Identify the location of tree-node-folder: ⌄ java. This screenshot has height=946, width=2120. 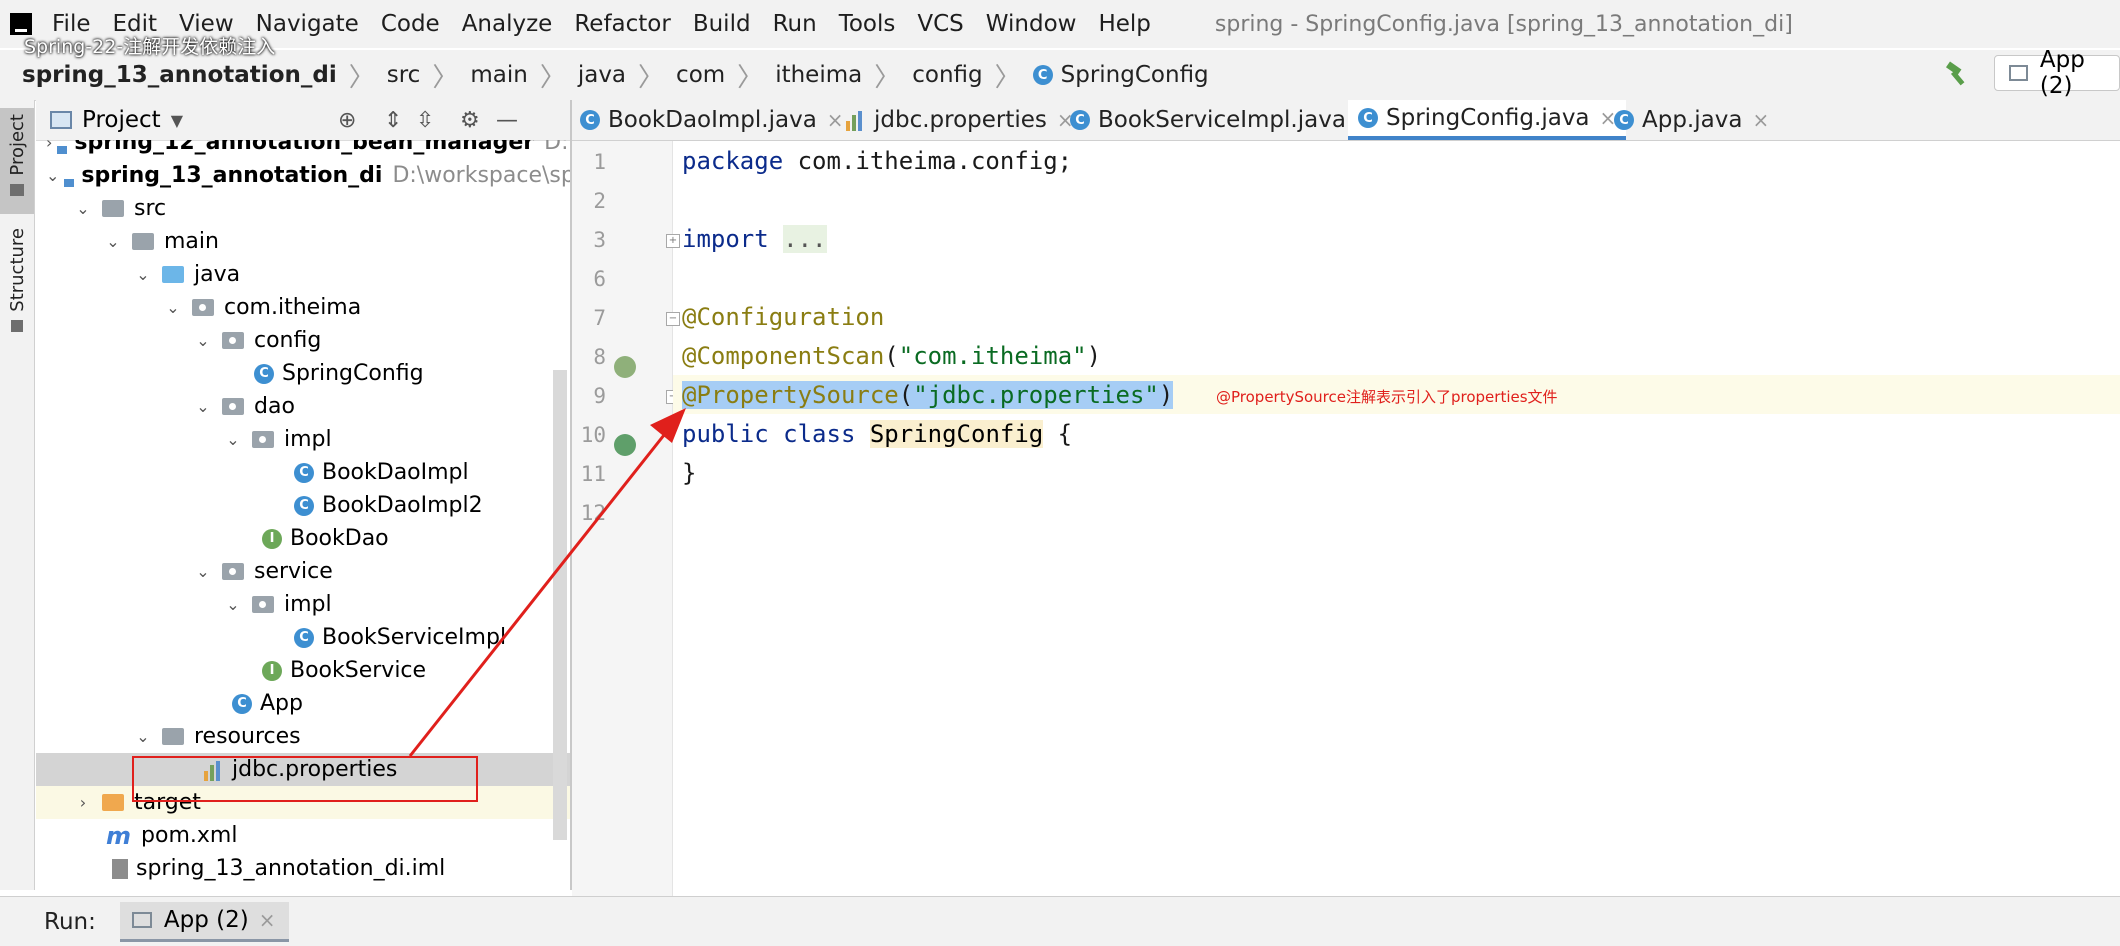
(303, 274).